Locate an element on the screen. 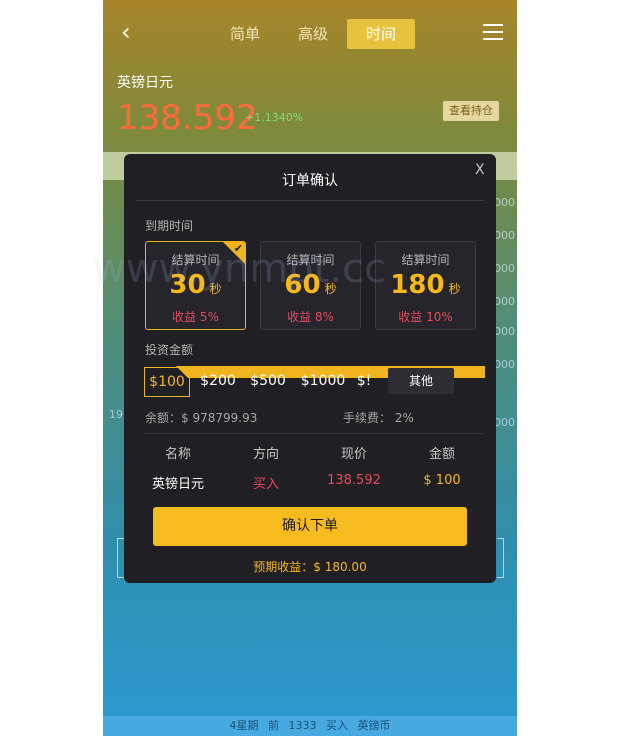 The height and width of the screenshot is (736, 619). tab-simple: 简单 is located at coordinates (245, 34).